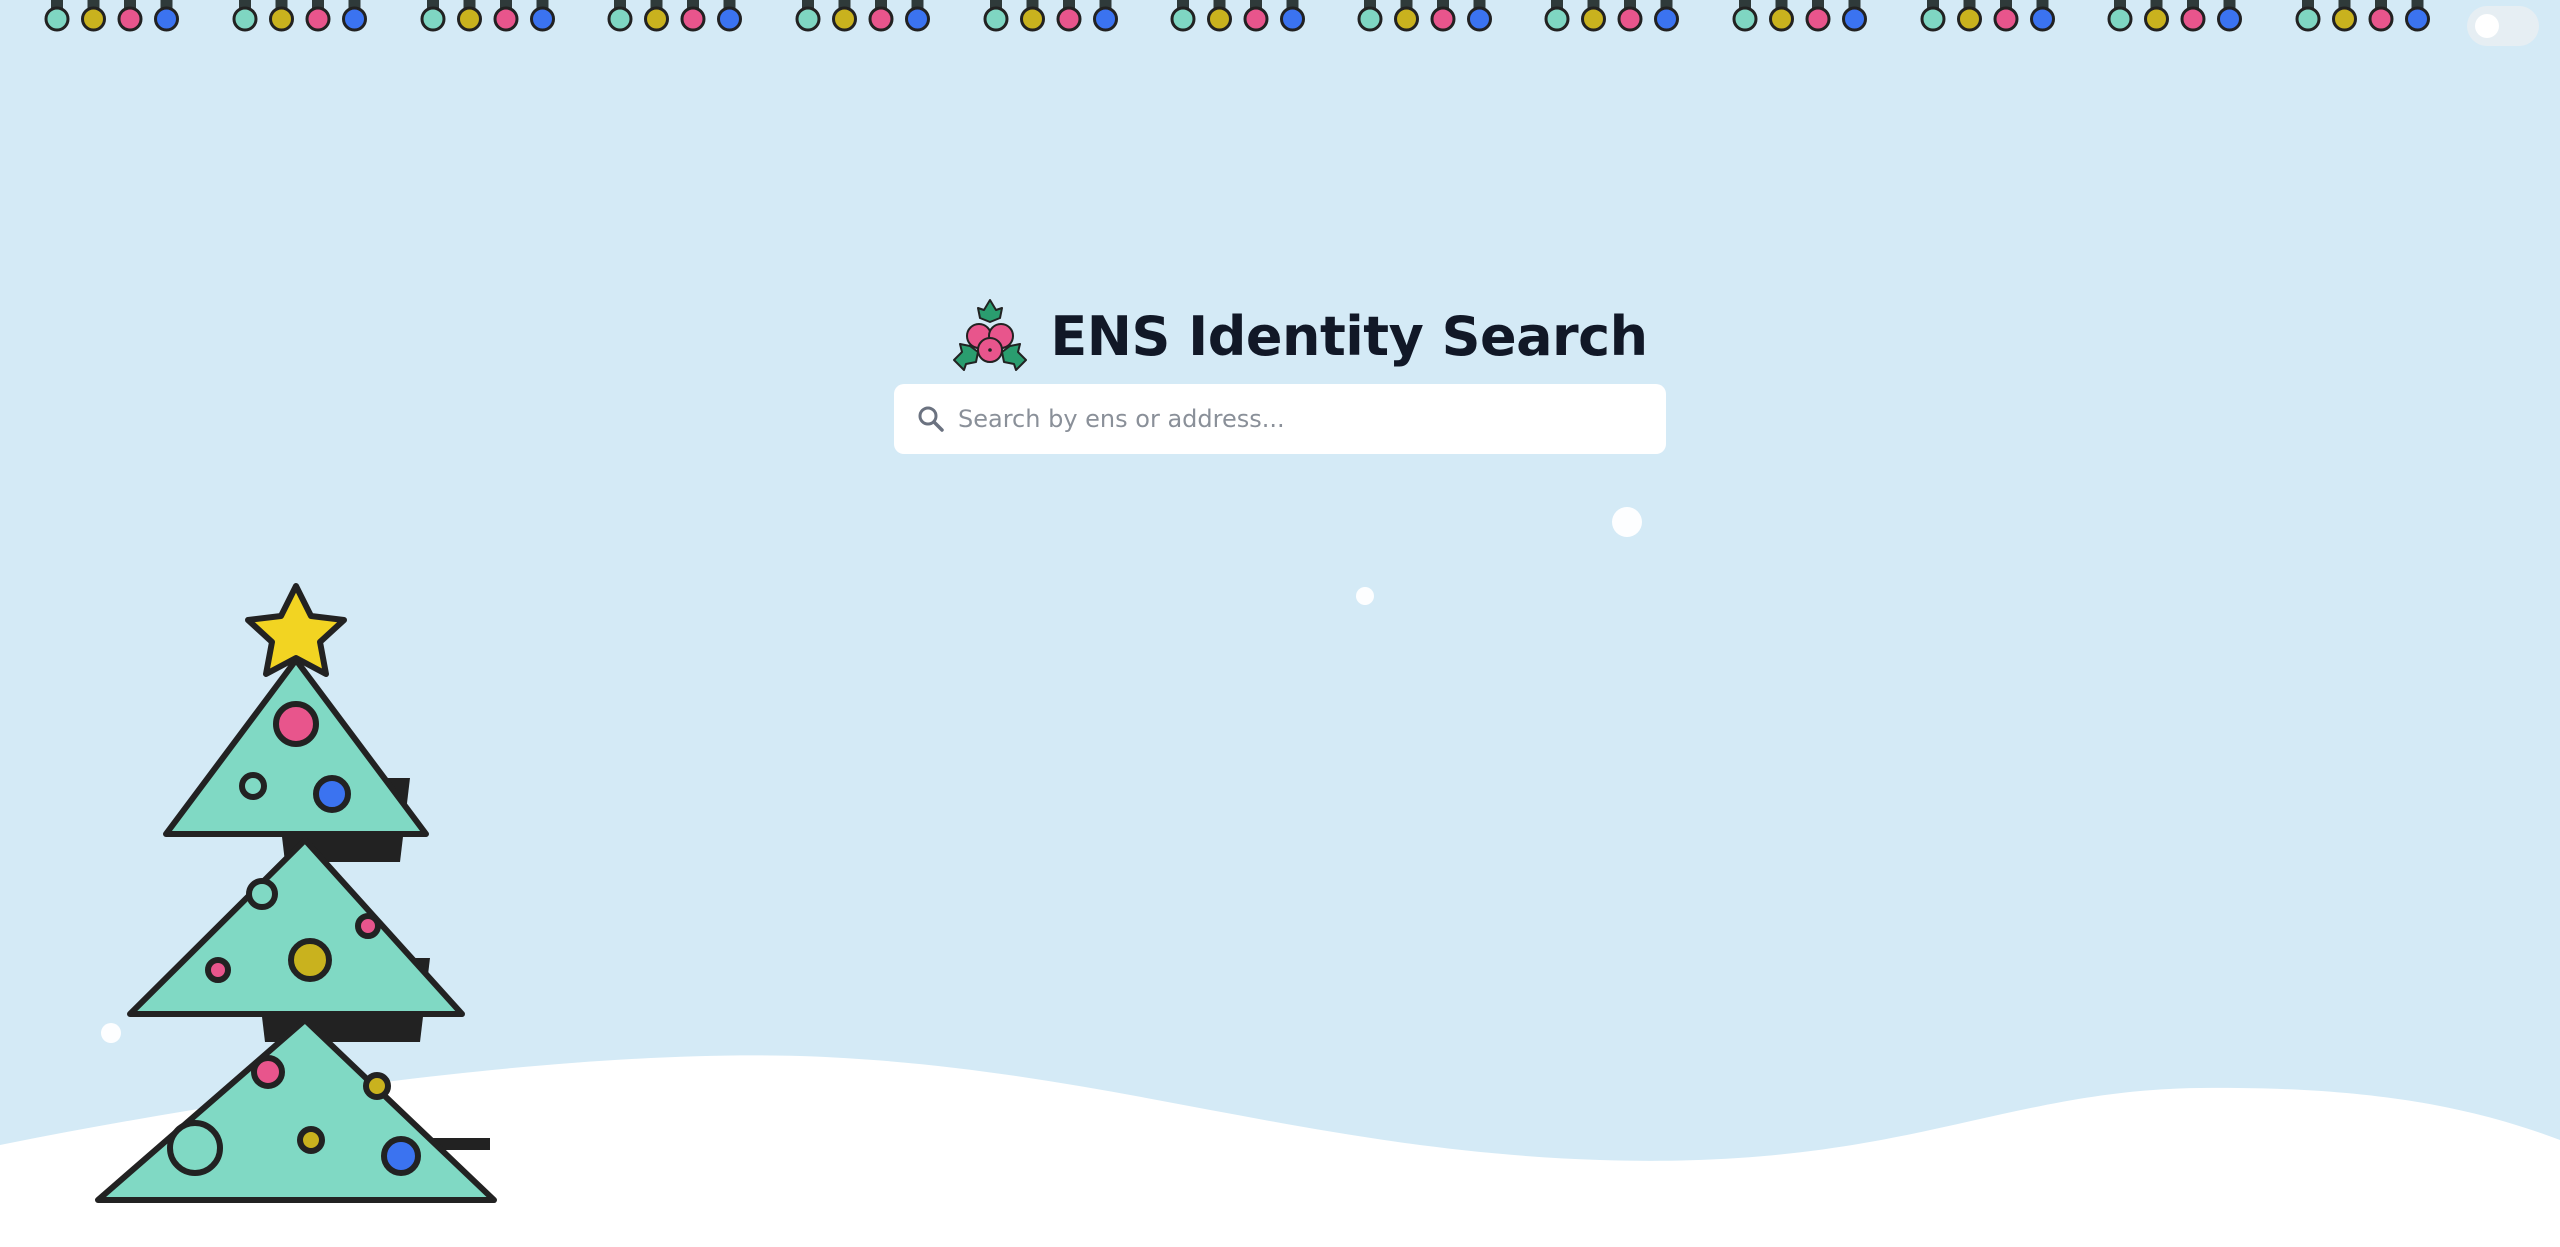 The width and height of the screenshot is (2560, 1247). I want to click on christmas-tree, so click(296, 893).